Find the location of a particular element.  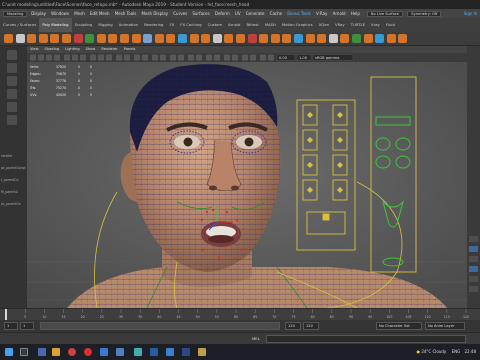

task-view-icon is located at coordinates (42, 352).